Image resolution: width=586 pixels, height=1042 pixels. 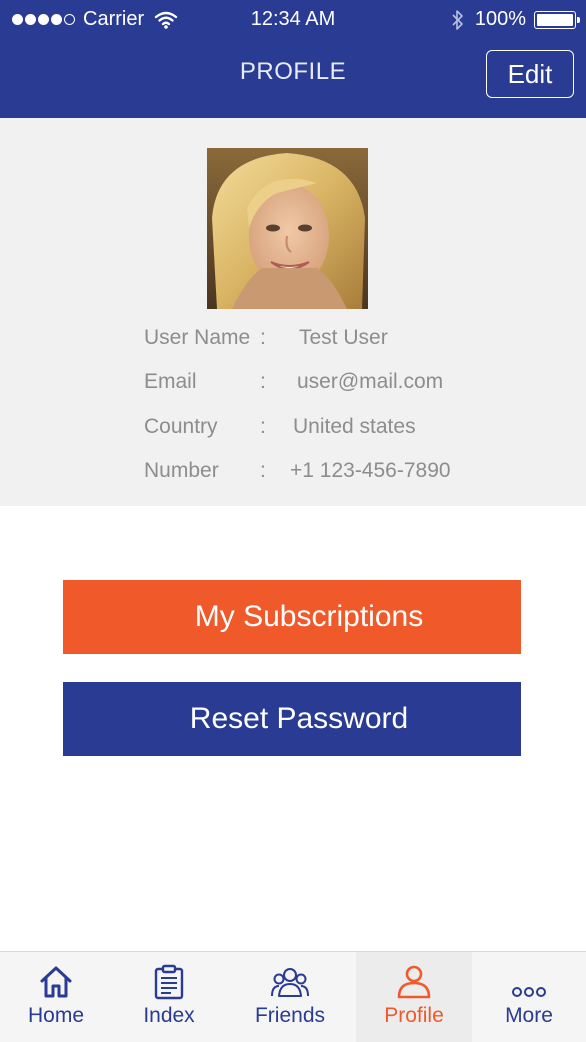 What do you see at coordinates (290, 1015) in the screenshot?
I see `tab-label: Friends` at bounding box center [290, 1015].